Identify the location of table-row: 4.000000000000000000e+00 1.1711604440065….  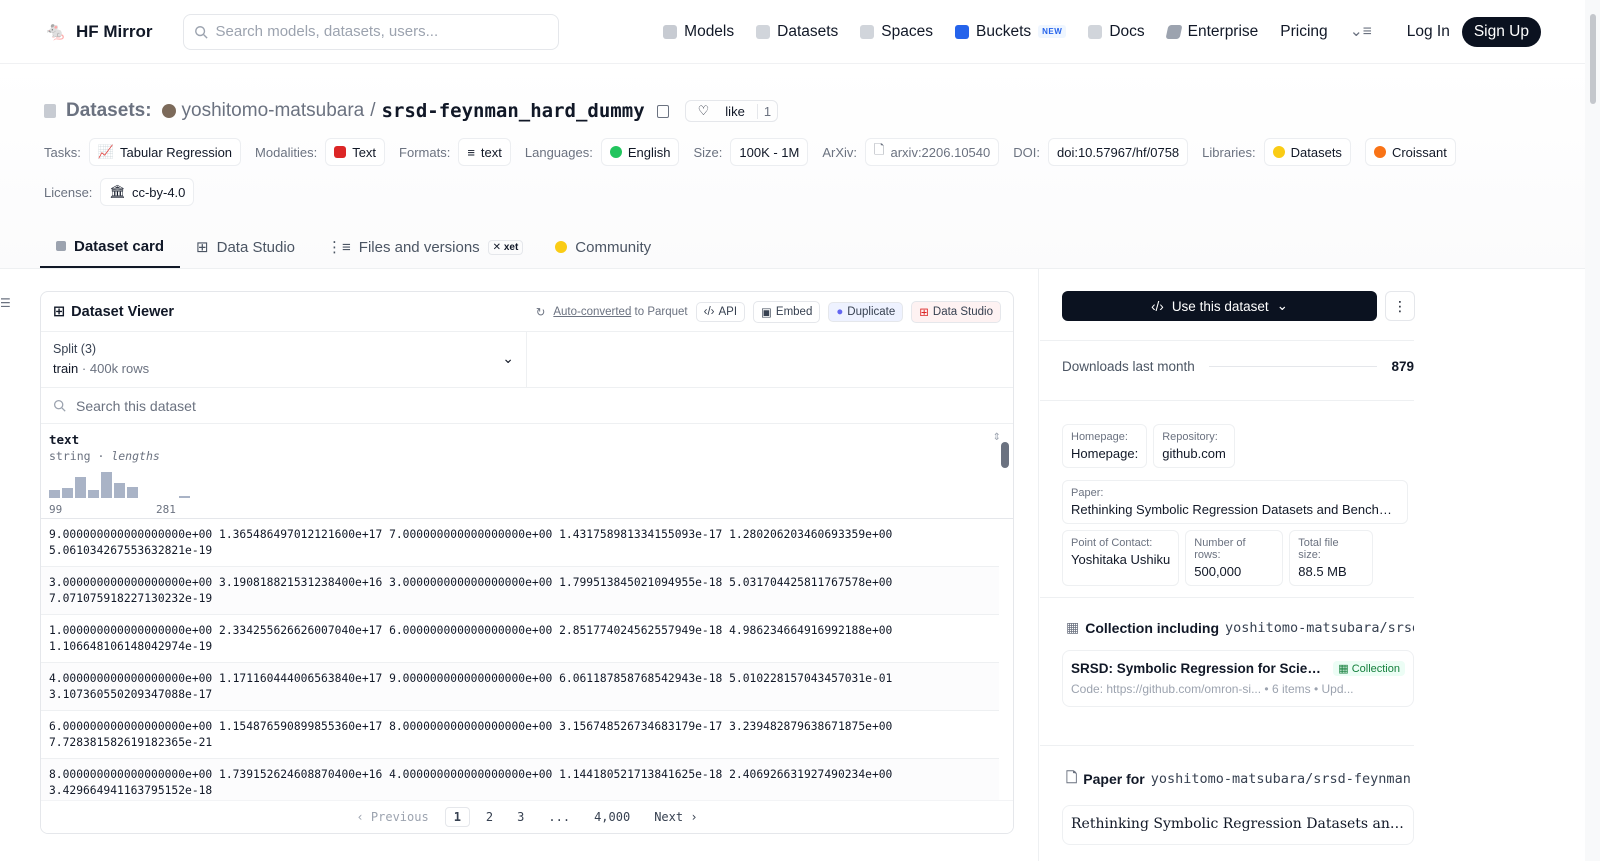
(520, 687).